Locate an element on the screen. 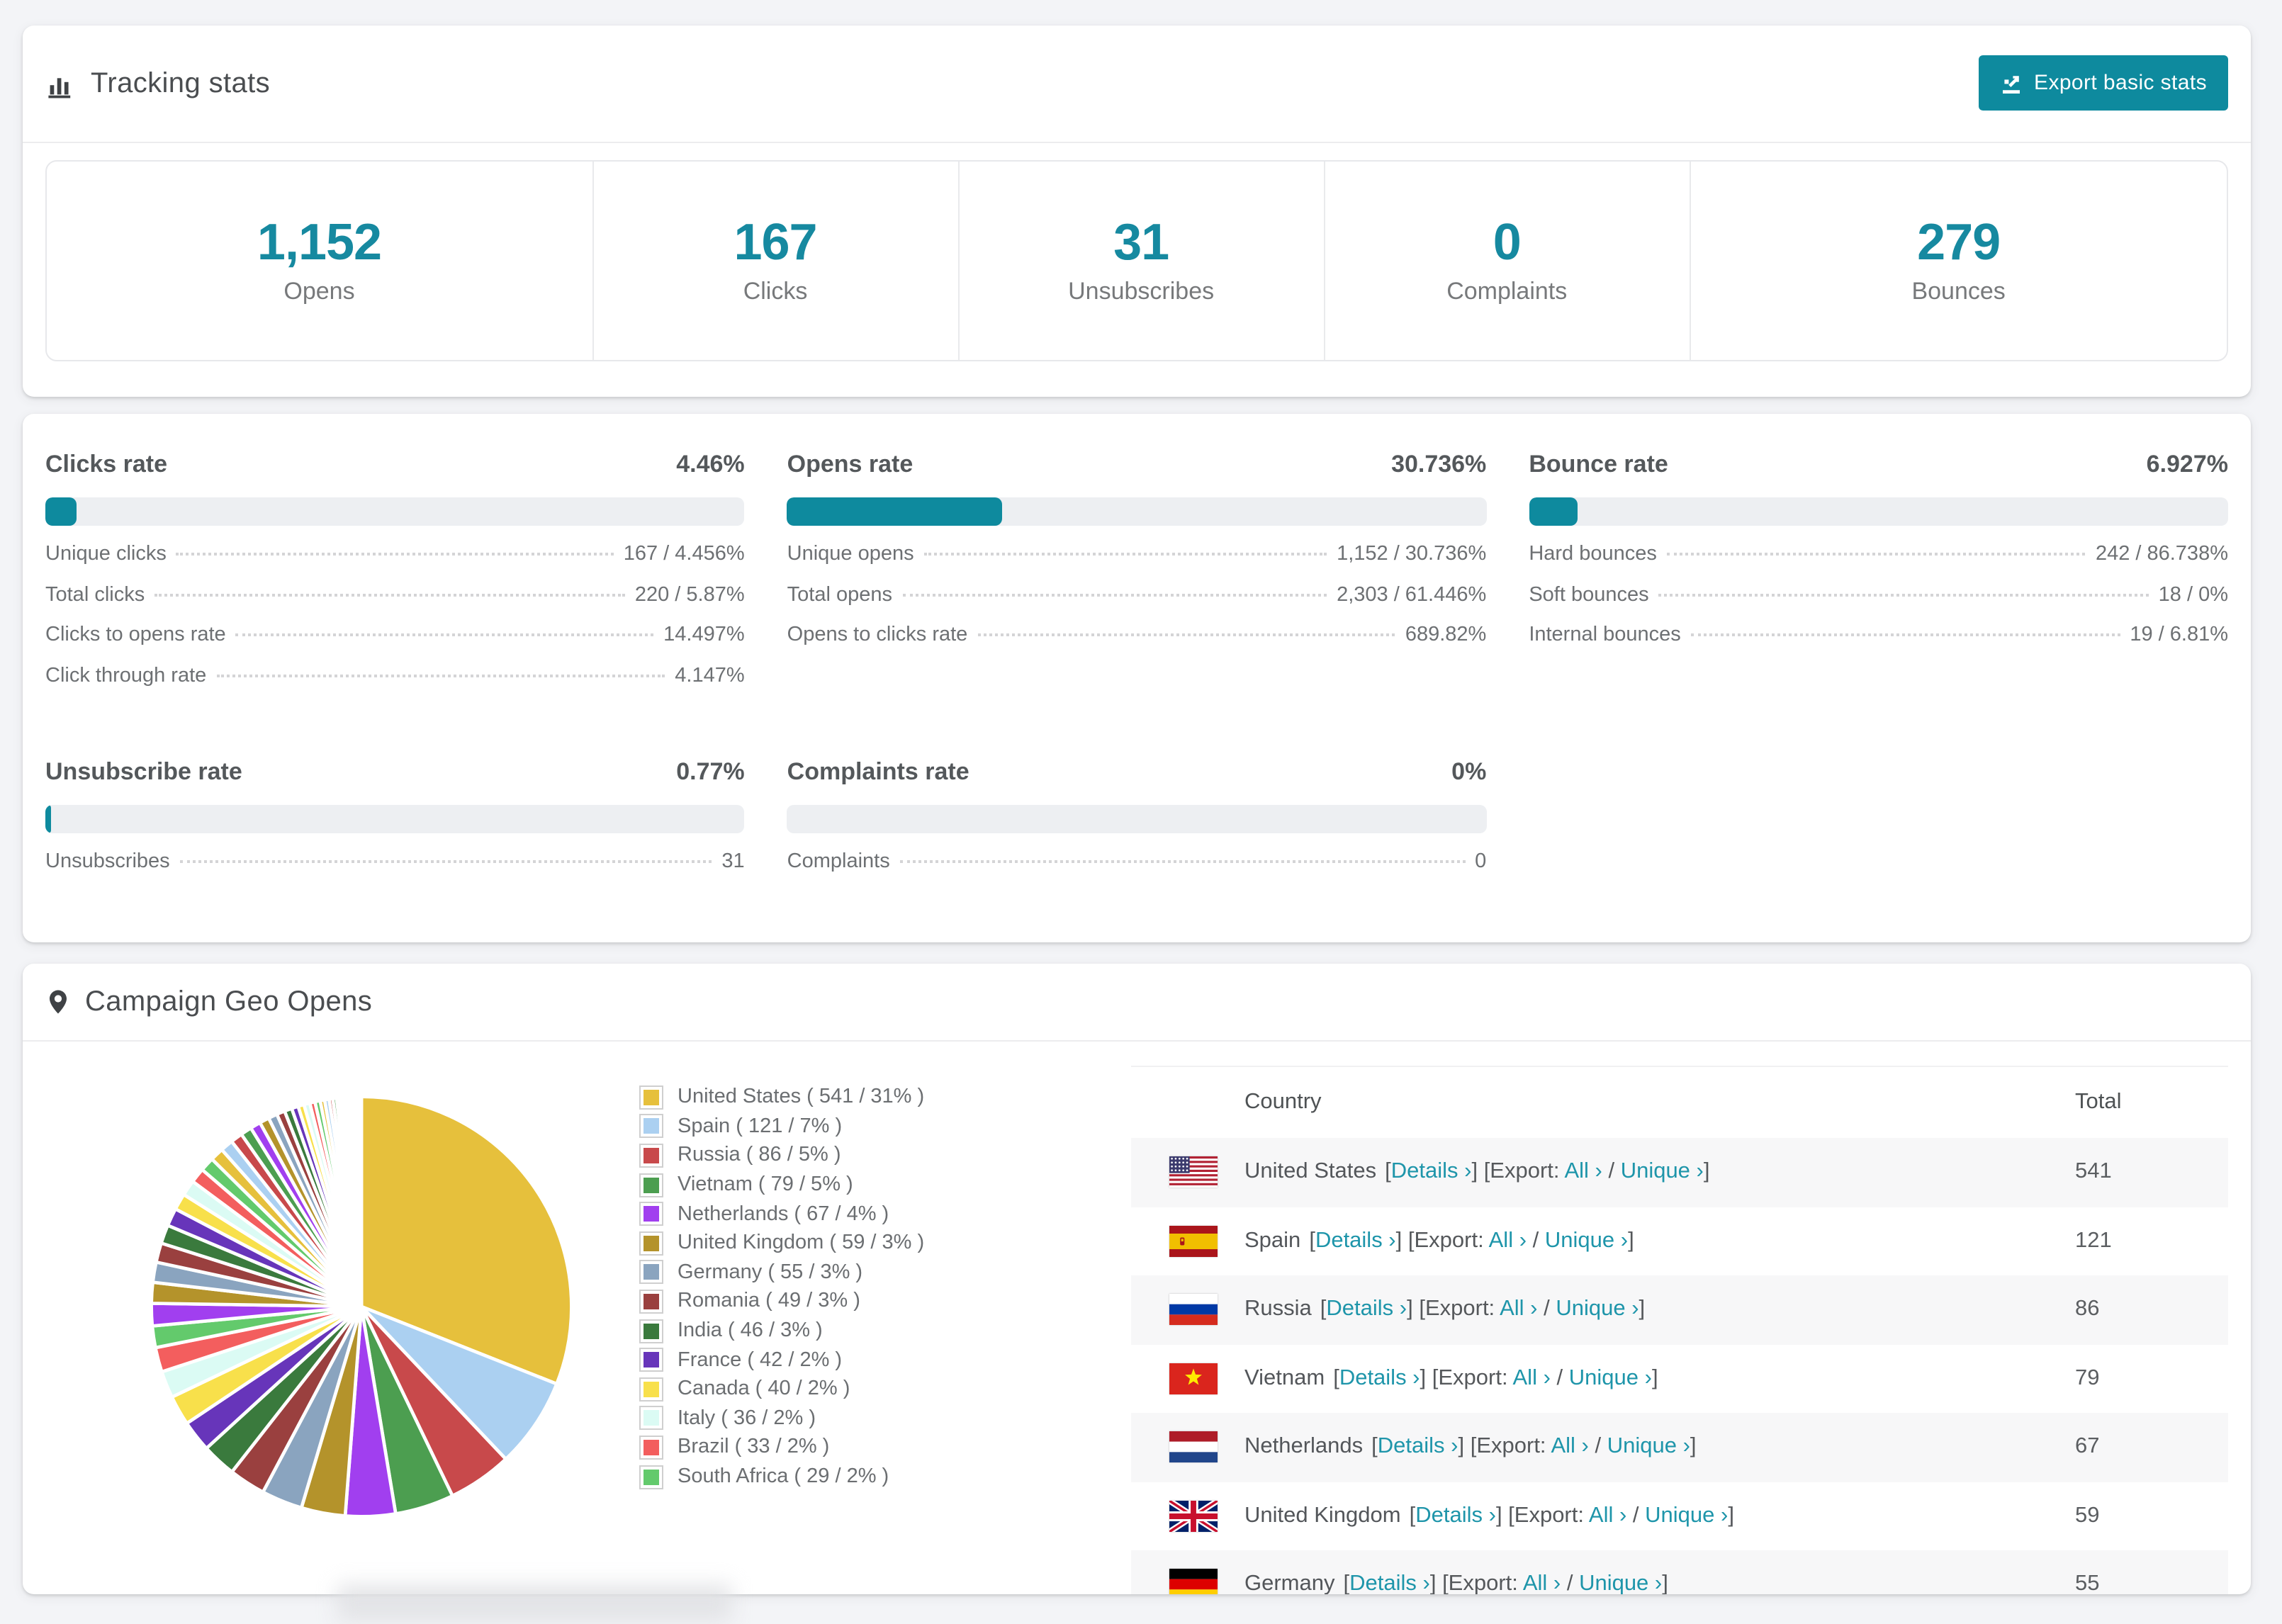  stat-label: Opens is located at coordinates (319, 291).